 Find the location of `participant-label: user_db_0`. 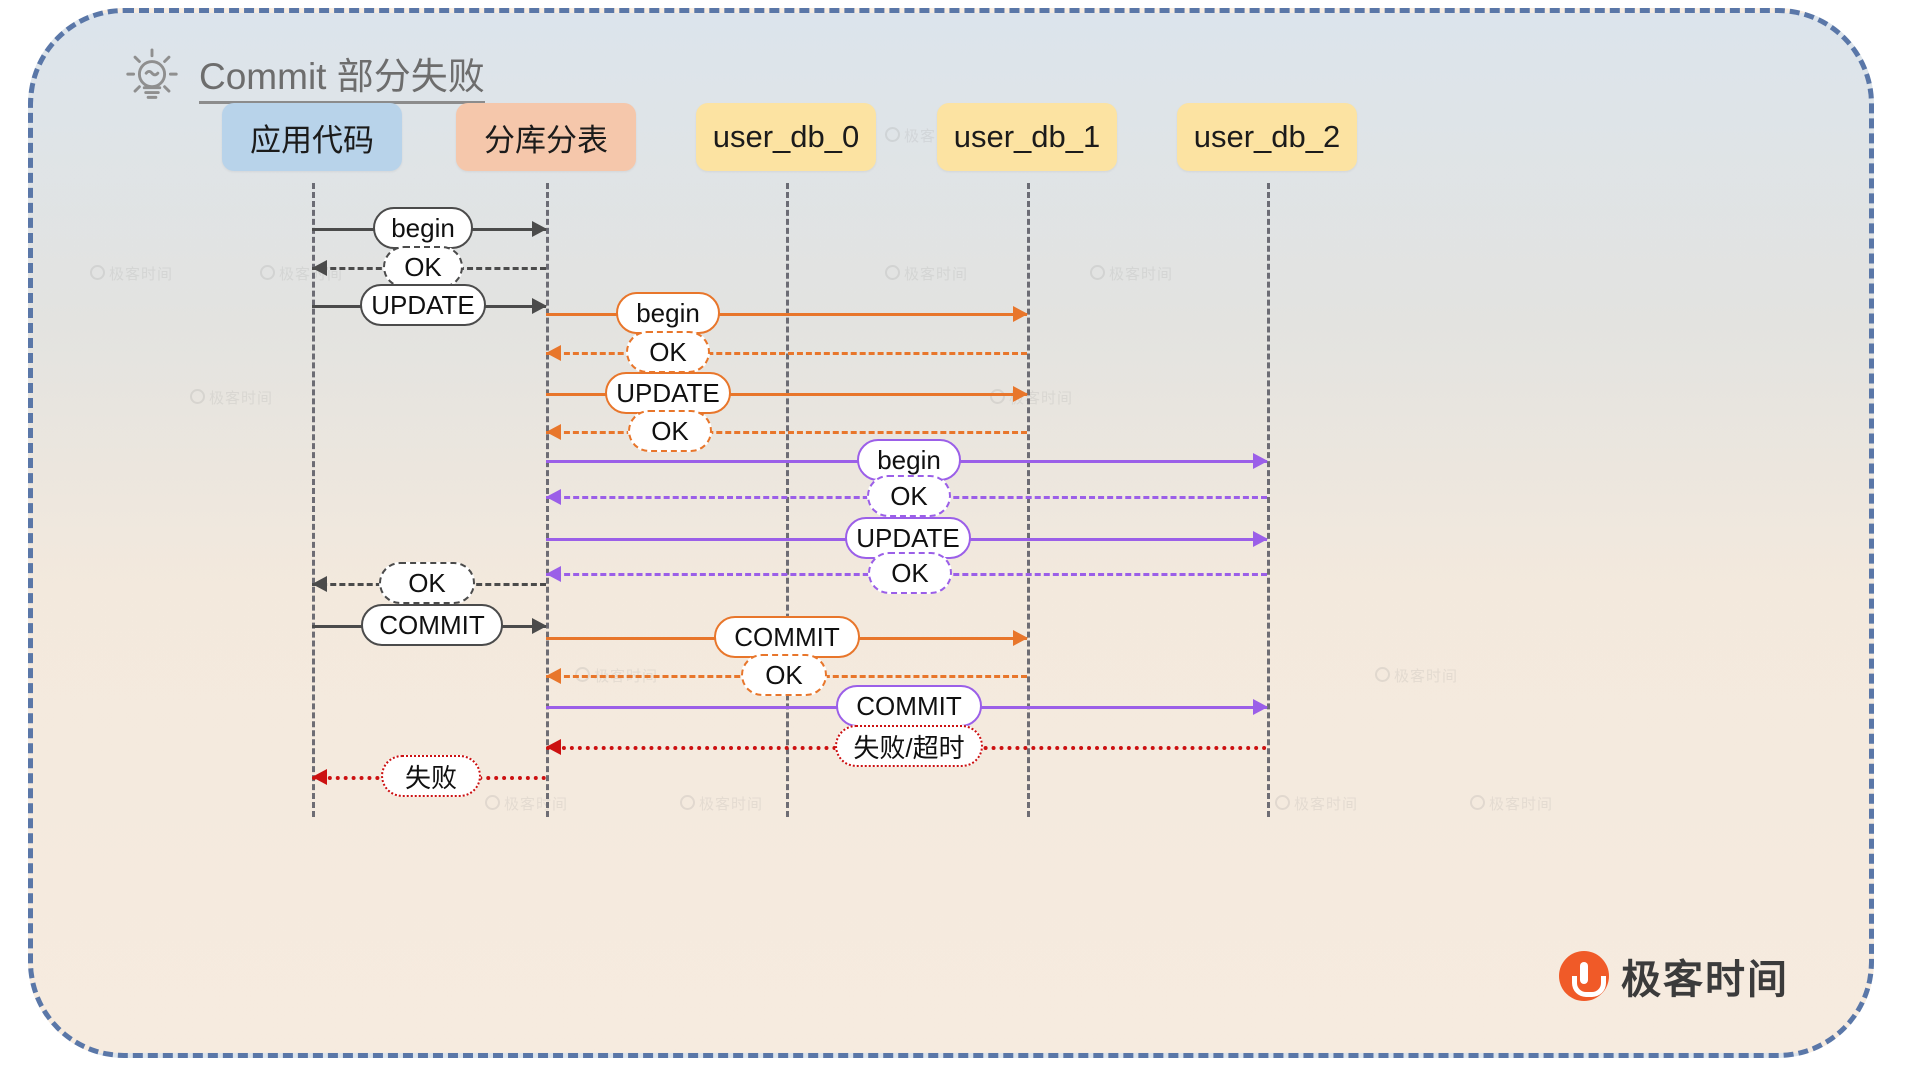

participant-label: user_db_0 is located at coordinates (786, 136).